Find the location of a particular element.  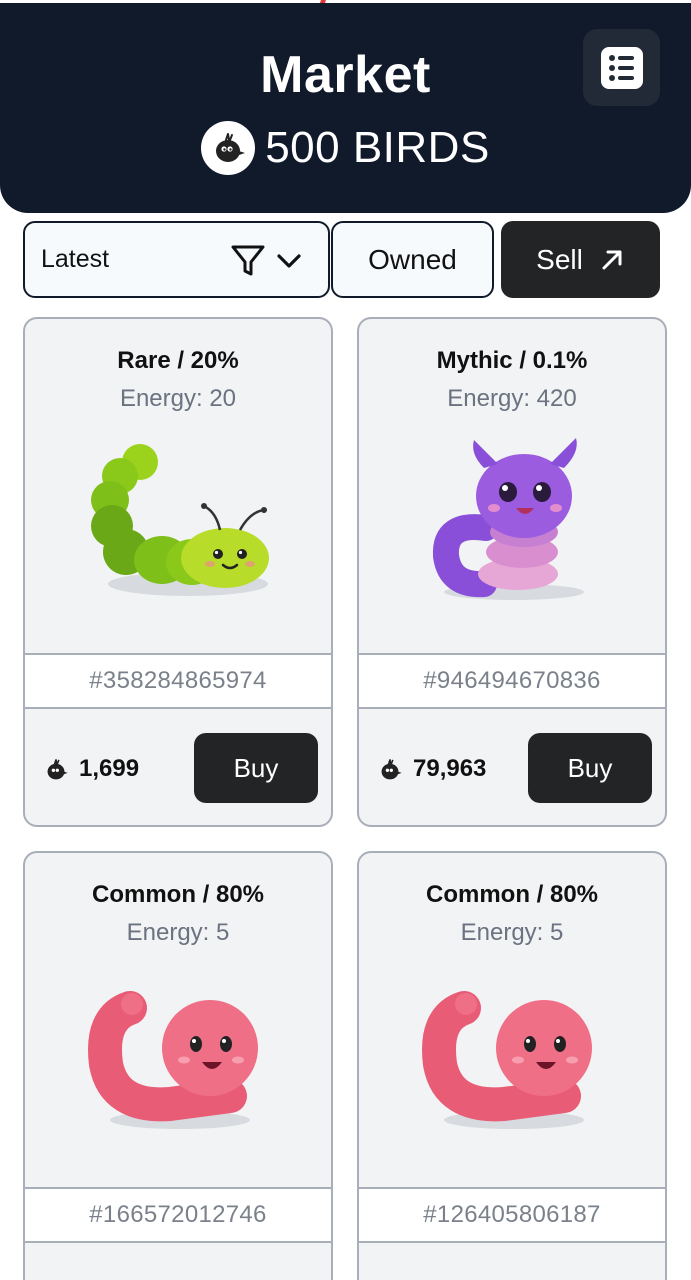

card-token-id: #946494670836 is located at coordinates (512, 681).